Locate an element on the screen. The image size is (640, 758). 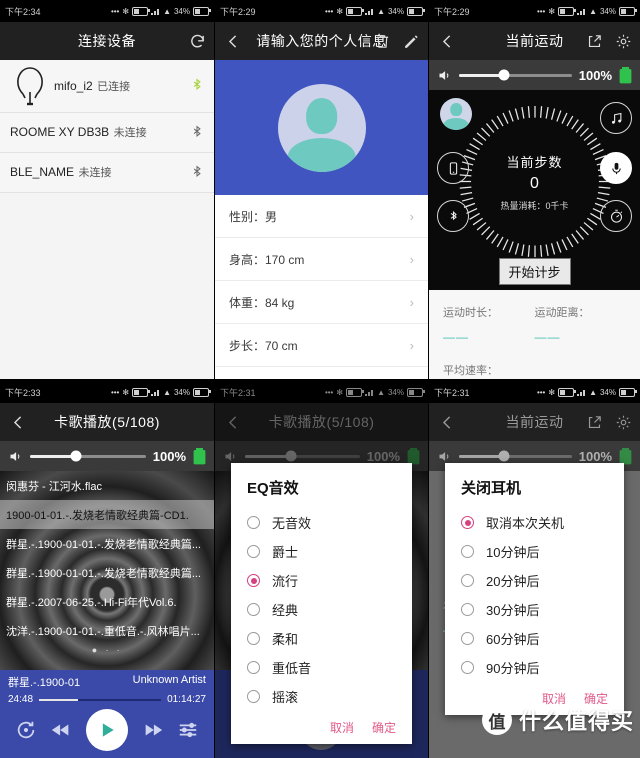
eq-option-4: 柔和 is located at coordinates (321, 638).